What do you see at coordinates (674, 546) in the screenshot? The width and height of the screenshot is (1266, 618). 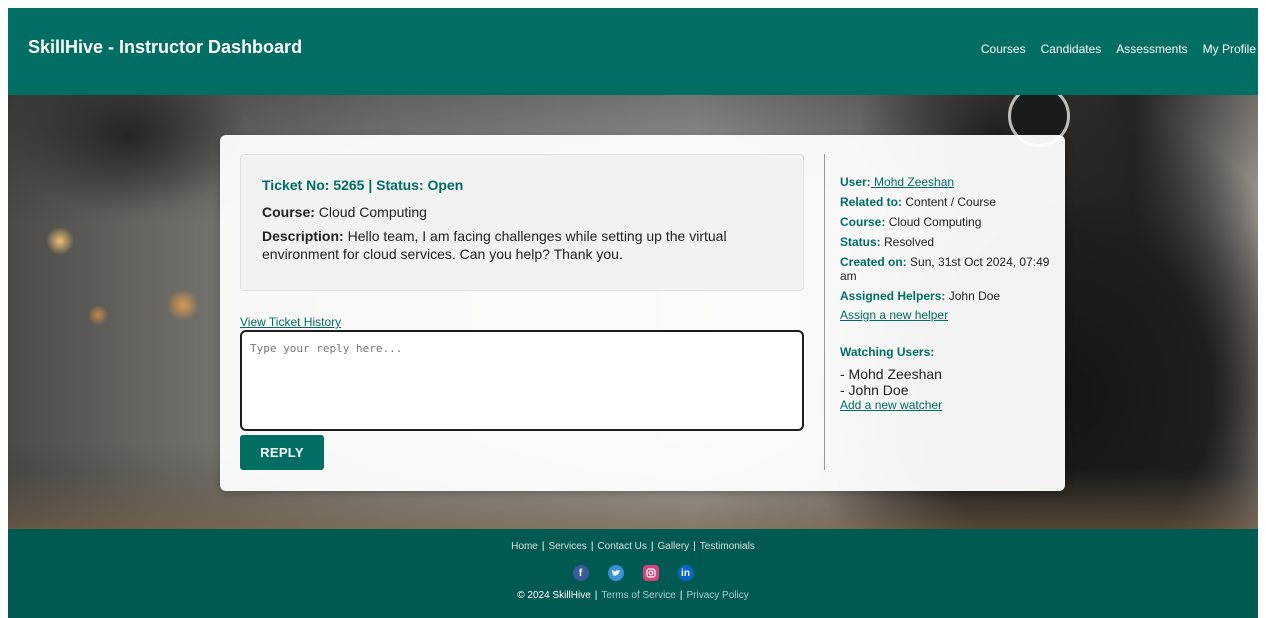 I see `footer-link-gallery: Gallery` at bounding box center [674, 546].